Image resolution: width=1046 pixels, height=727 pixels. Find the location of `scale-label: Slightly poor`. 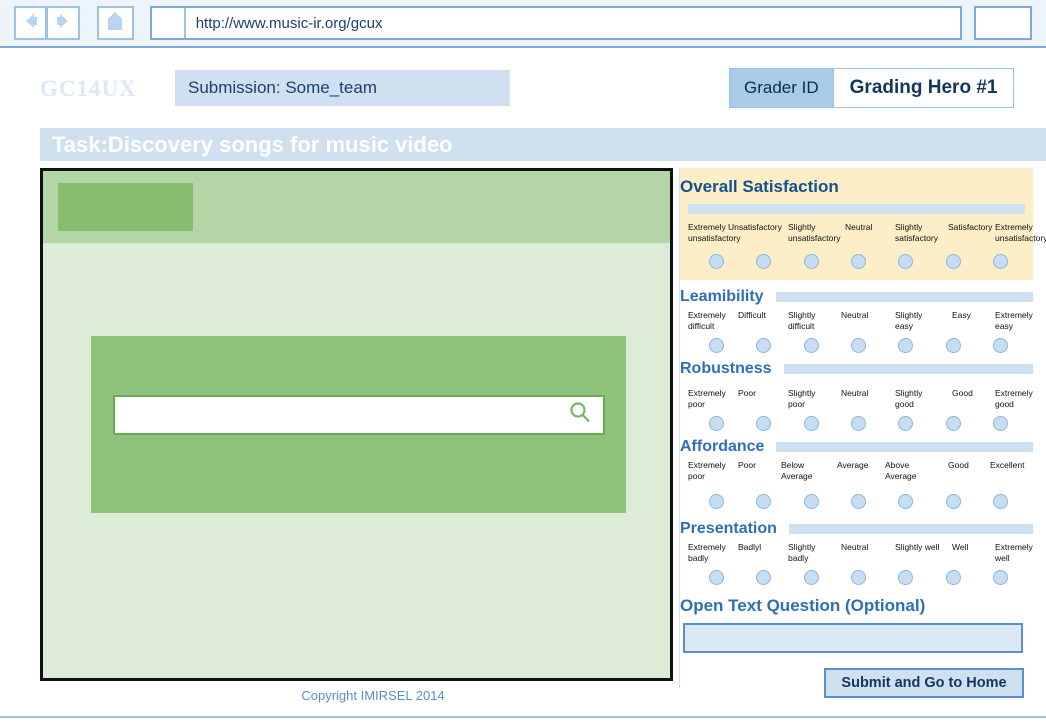

scale-label: Slightly poor is located at coordinates (802, 398).